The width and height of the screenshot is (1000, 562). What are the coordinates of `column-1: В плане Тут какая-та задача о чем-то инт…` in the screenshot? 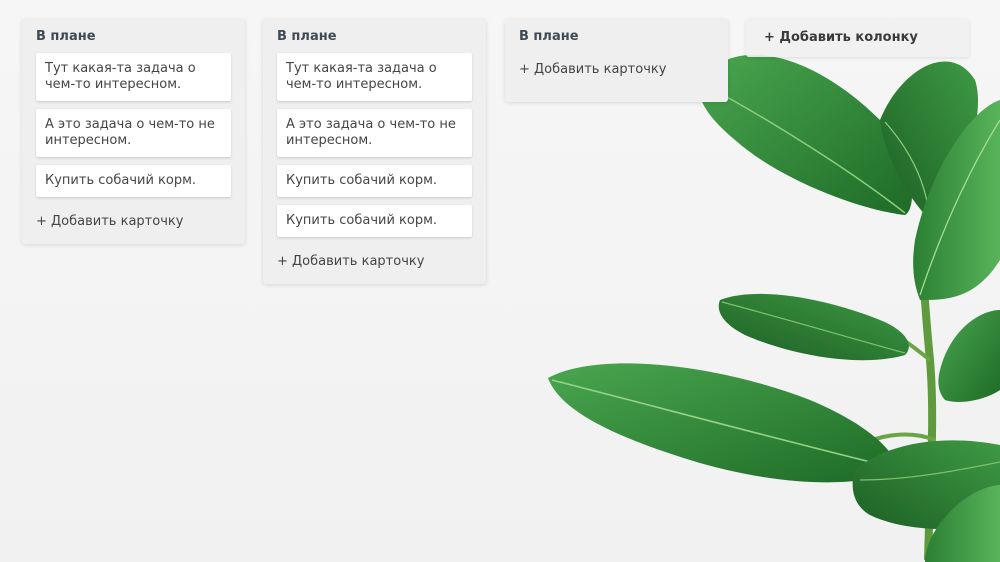 It's located at (133, 131).